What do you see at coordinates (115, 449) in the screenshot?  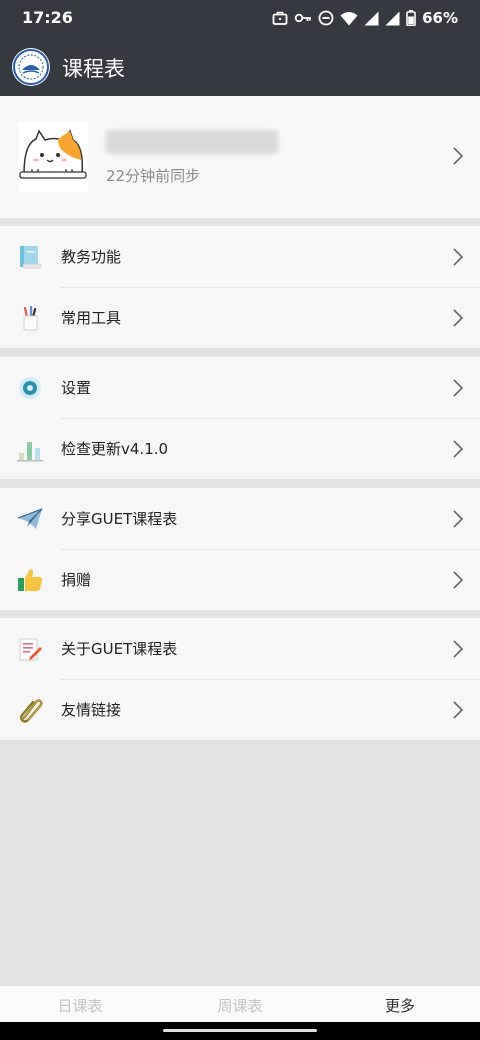 I see `menu-item-label: 检查更新v4.1.0` at bounding box center [115, 449].